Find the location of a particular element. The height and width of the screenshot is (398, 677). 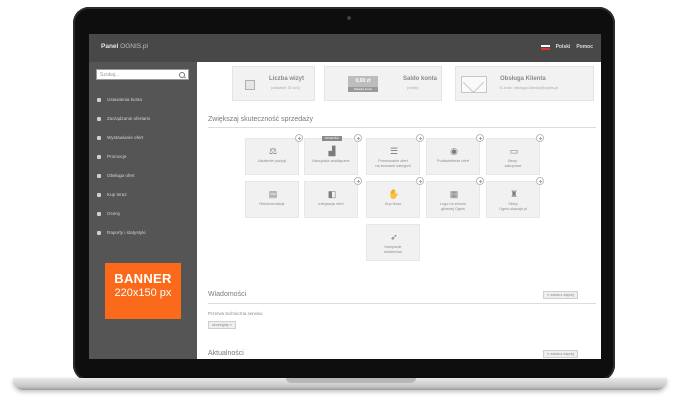

tile-highlight: ◉ Podświetlenie ofert is located at coordinates (455, 154).